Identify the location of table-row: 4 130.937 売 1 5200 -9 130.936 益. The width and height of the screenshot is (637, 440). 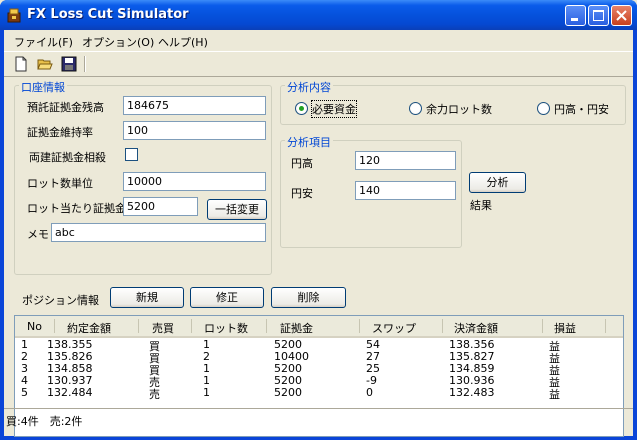
(319, 381).